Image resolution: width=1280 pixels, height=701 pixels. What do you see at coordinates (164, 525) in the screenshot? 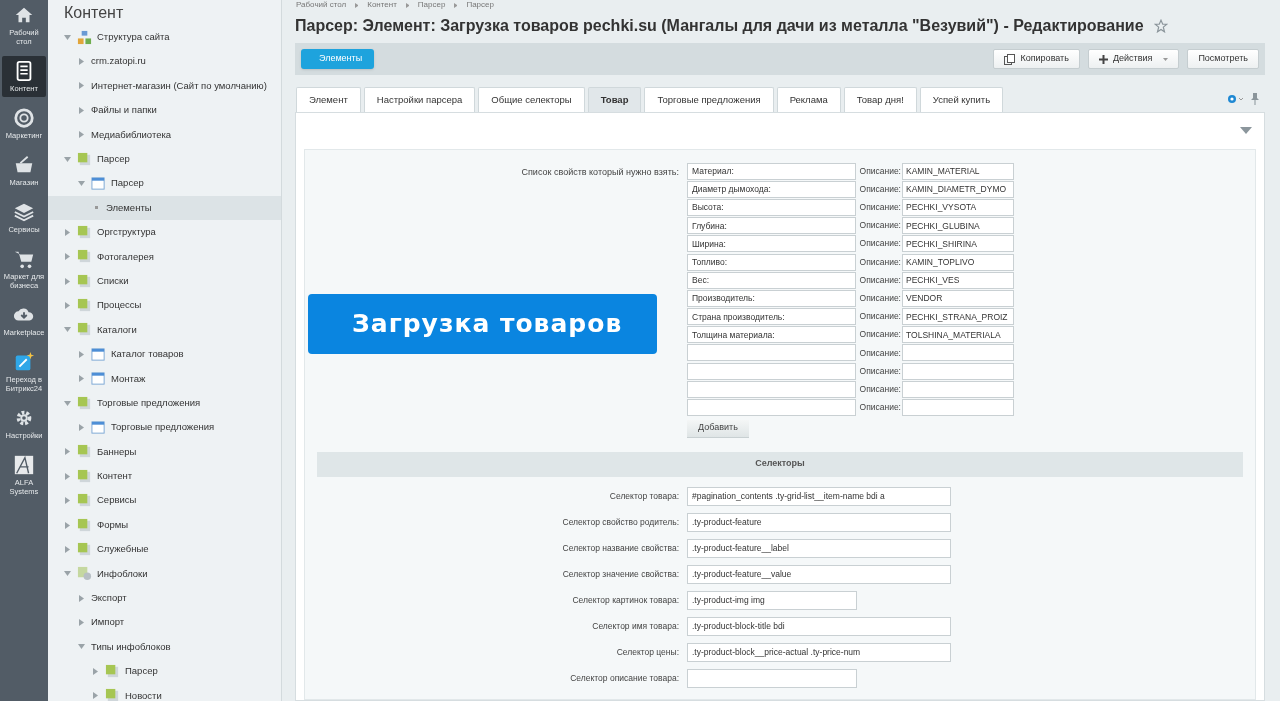
I see `tree-item: Формы` at bounding box center [164, 525].